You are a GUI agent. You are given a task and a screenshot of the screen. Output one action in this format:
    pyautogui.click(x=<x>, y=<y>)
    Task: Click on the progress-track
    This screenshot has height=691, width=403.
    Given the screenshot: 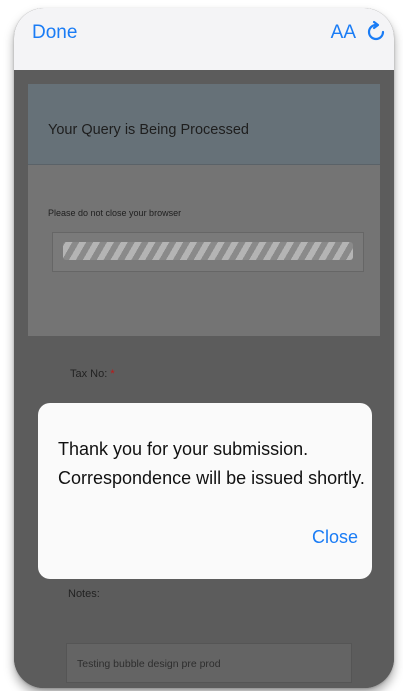 What is the action you would take?
    pyautogui.click(x=208, y=252)
    